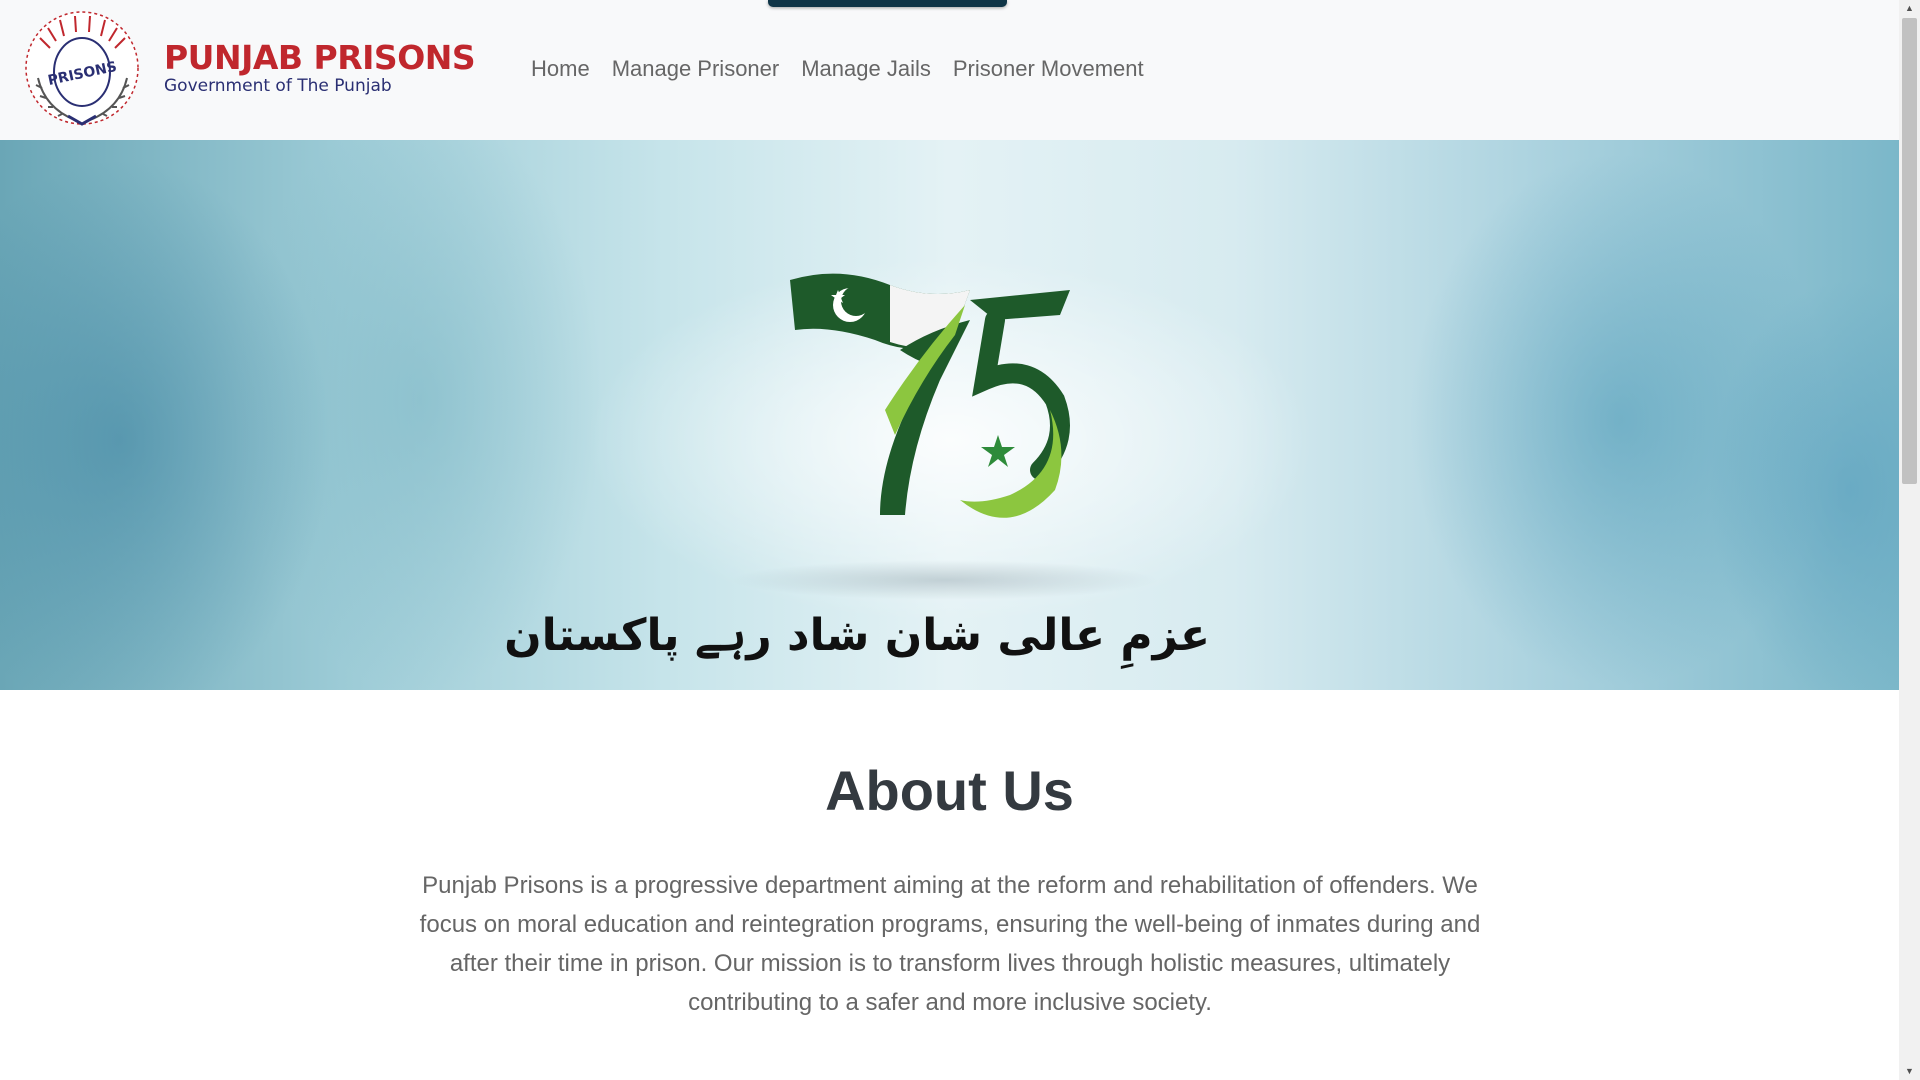 This screenshot has height=1080, width=1920. I want to click on top-tab-handle, so click(887, 3).